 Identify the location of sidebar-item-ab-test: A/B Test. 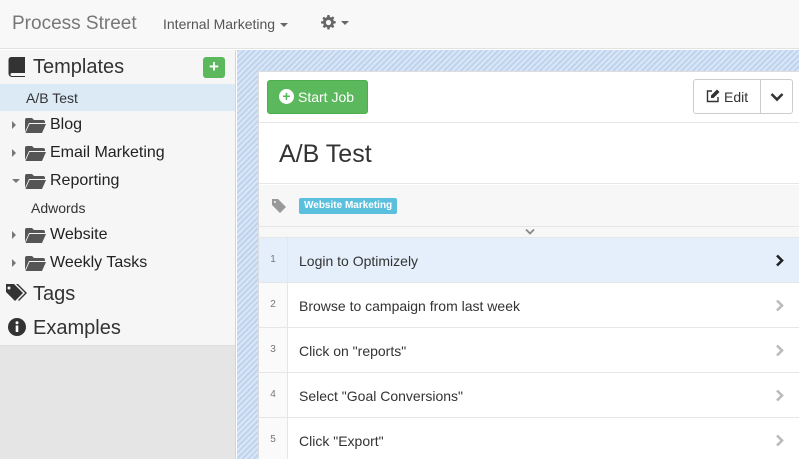
(117, 97).